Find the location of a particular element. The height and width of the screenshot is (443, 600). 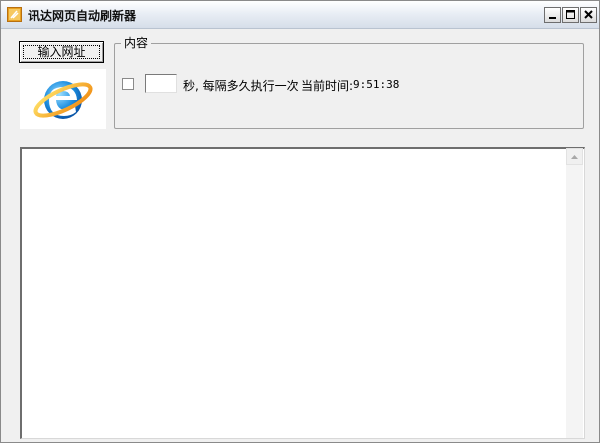

group-title: 内容 is located at coordinates (136, 42).